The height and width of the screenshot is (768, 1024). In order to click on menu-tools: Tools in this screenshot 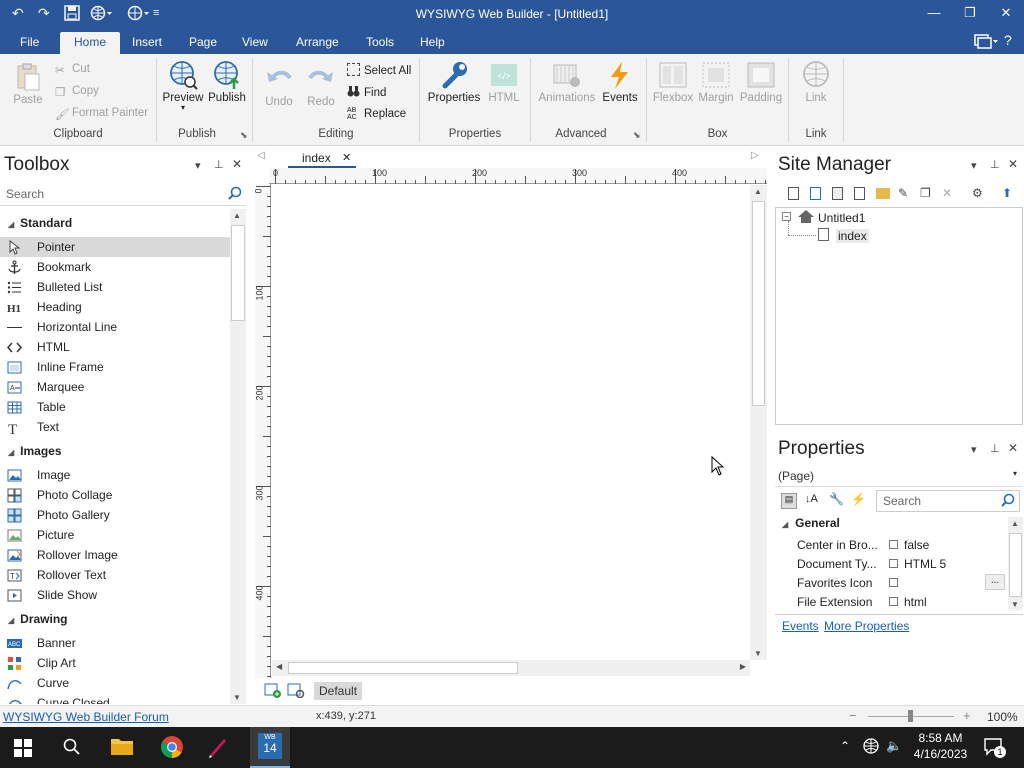, I will do `click(380, 42)`.